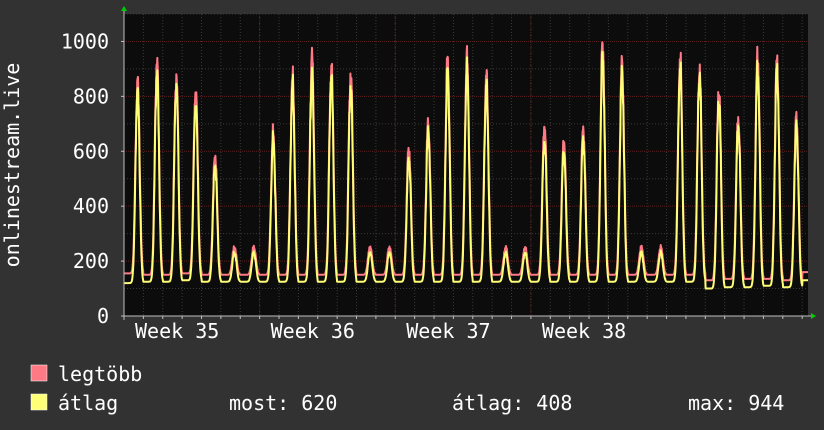 The width and height of the screenshot is (824, 430). I want to click on y-tick-label: 200, so click(91, 261).